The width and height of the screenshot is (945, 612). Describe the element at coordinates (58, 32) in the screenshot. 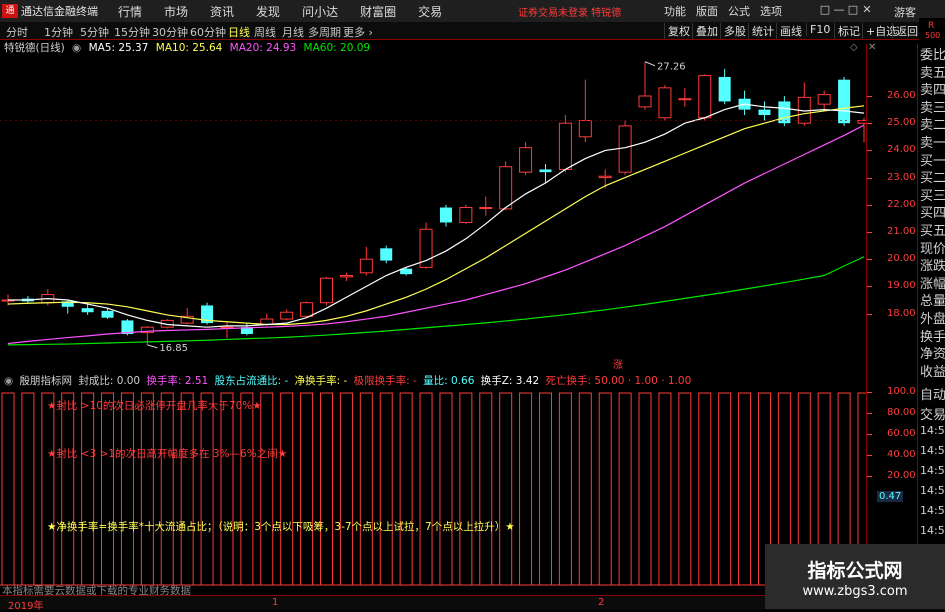

I see `period-1min: 1分钟` at that location.